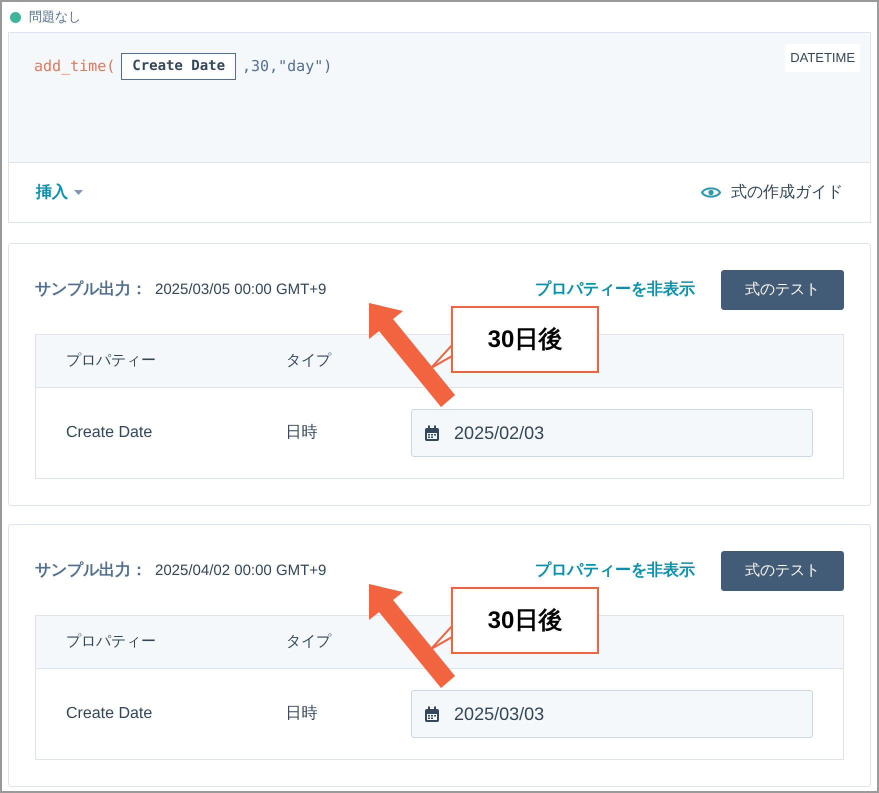  Describe the element at coordinates (612, 714) in the screenshot. I see `date-input-field: 2025/03/03` at that location.